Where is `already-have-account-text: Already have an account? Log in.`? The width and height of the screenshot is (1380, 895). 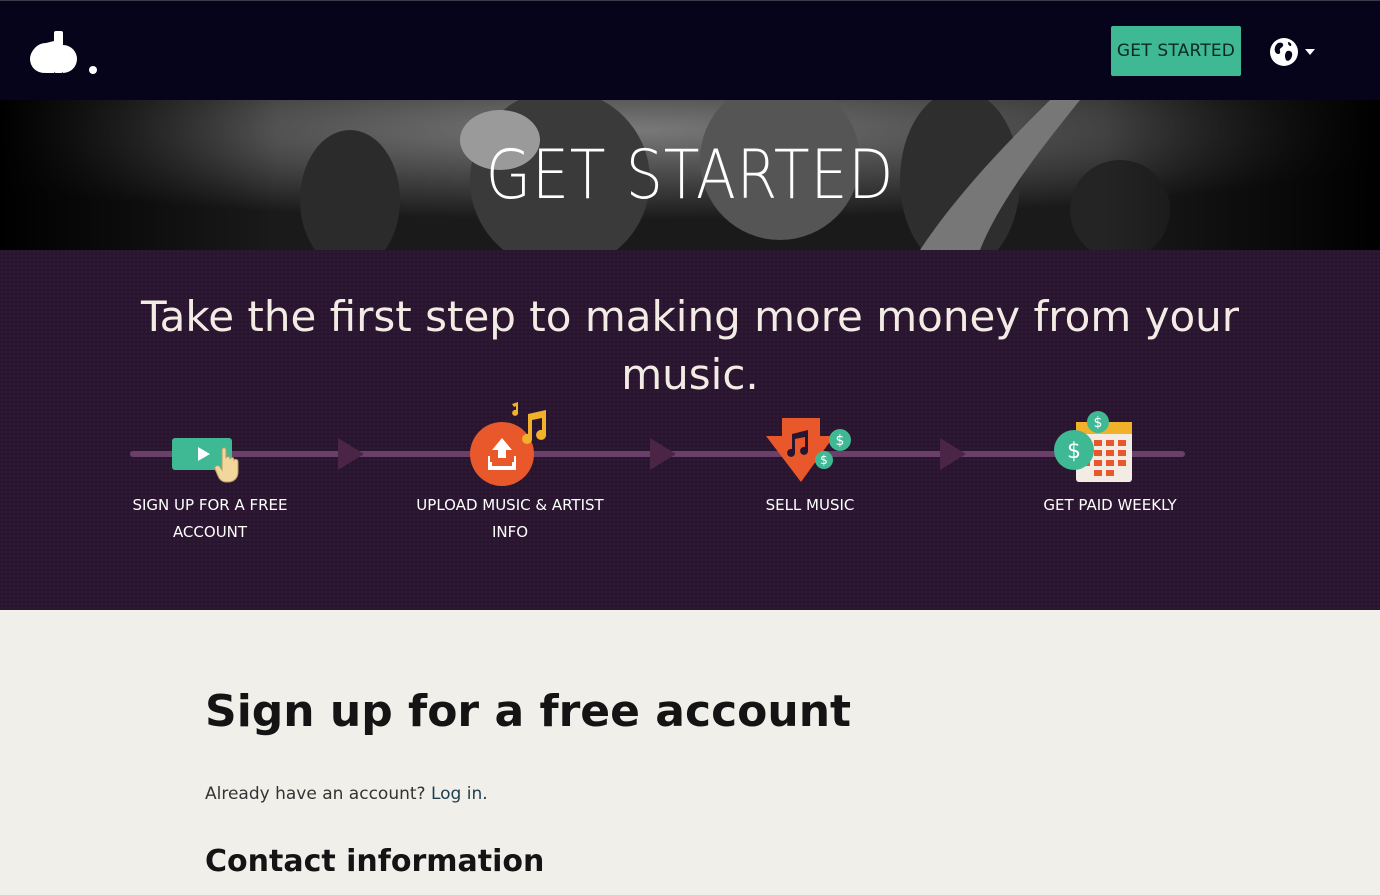 already-have-account-text: Already have an account? Log in. is located at coordinates (346, 794).